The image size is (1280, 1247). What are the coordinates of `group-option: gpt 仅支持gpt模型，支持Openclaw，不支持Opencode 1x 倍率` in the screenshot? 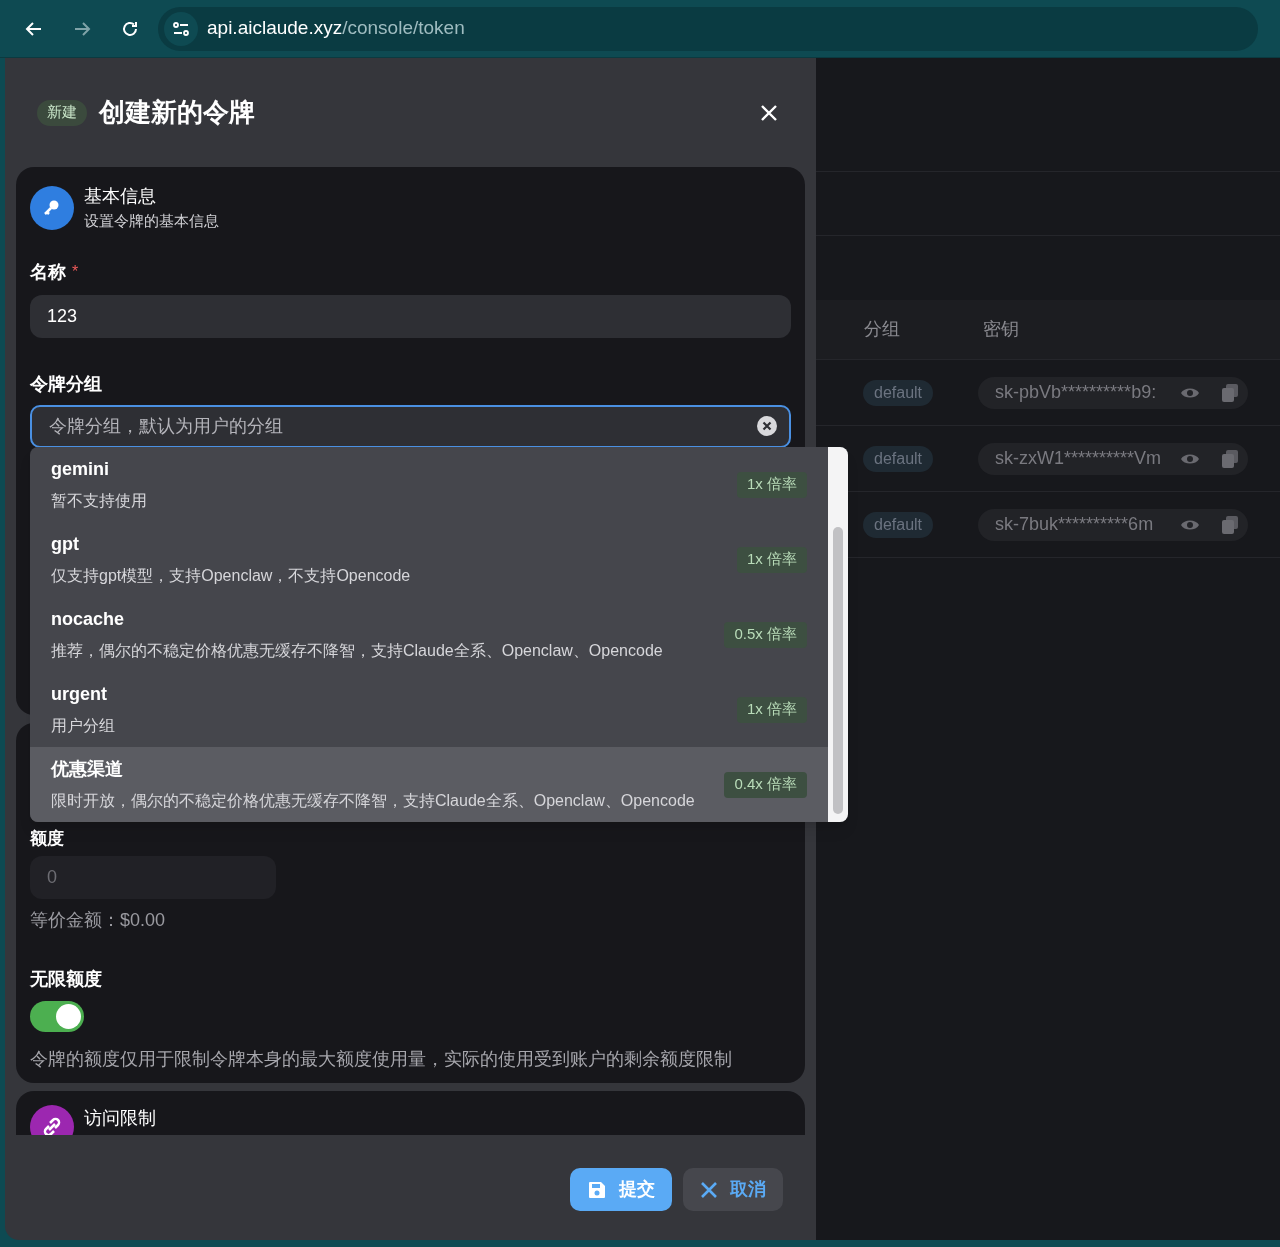 It's located at (429, 559).